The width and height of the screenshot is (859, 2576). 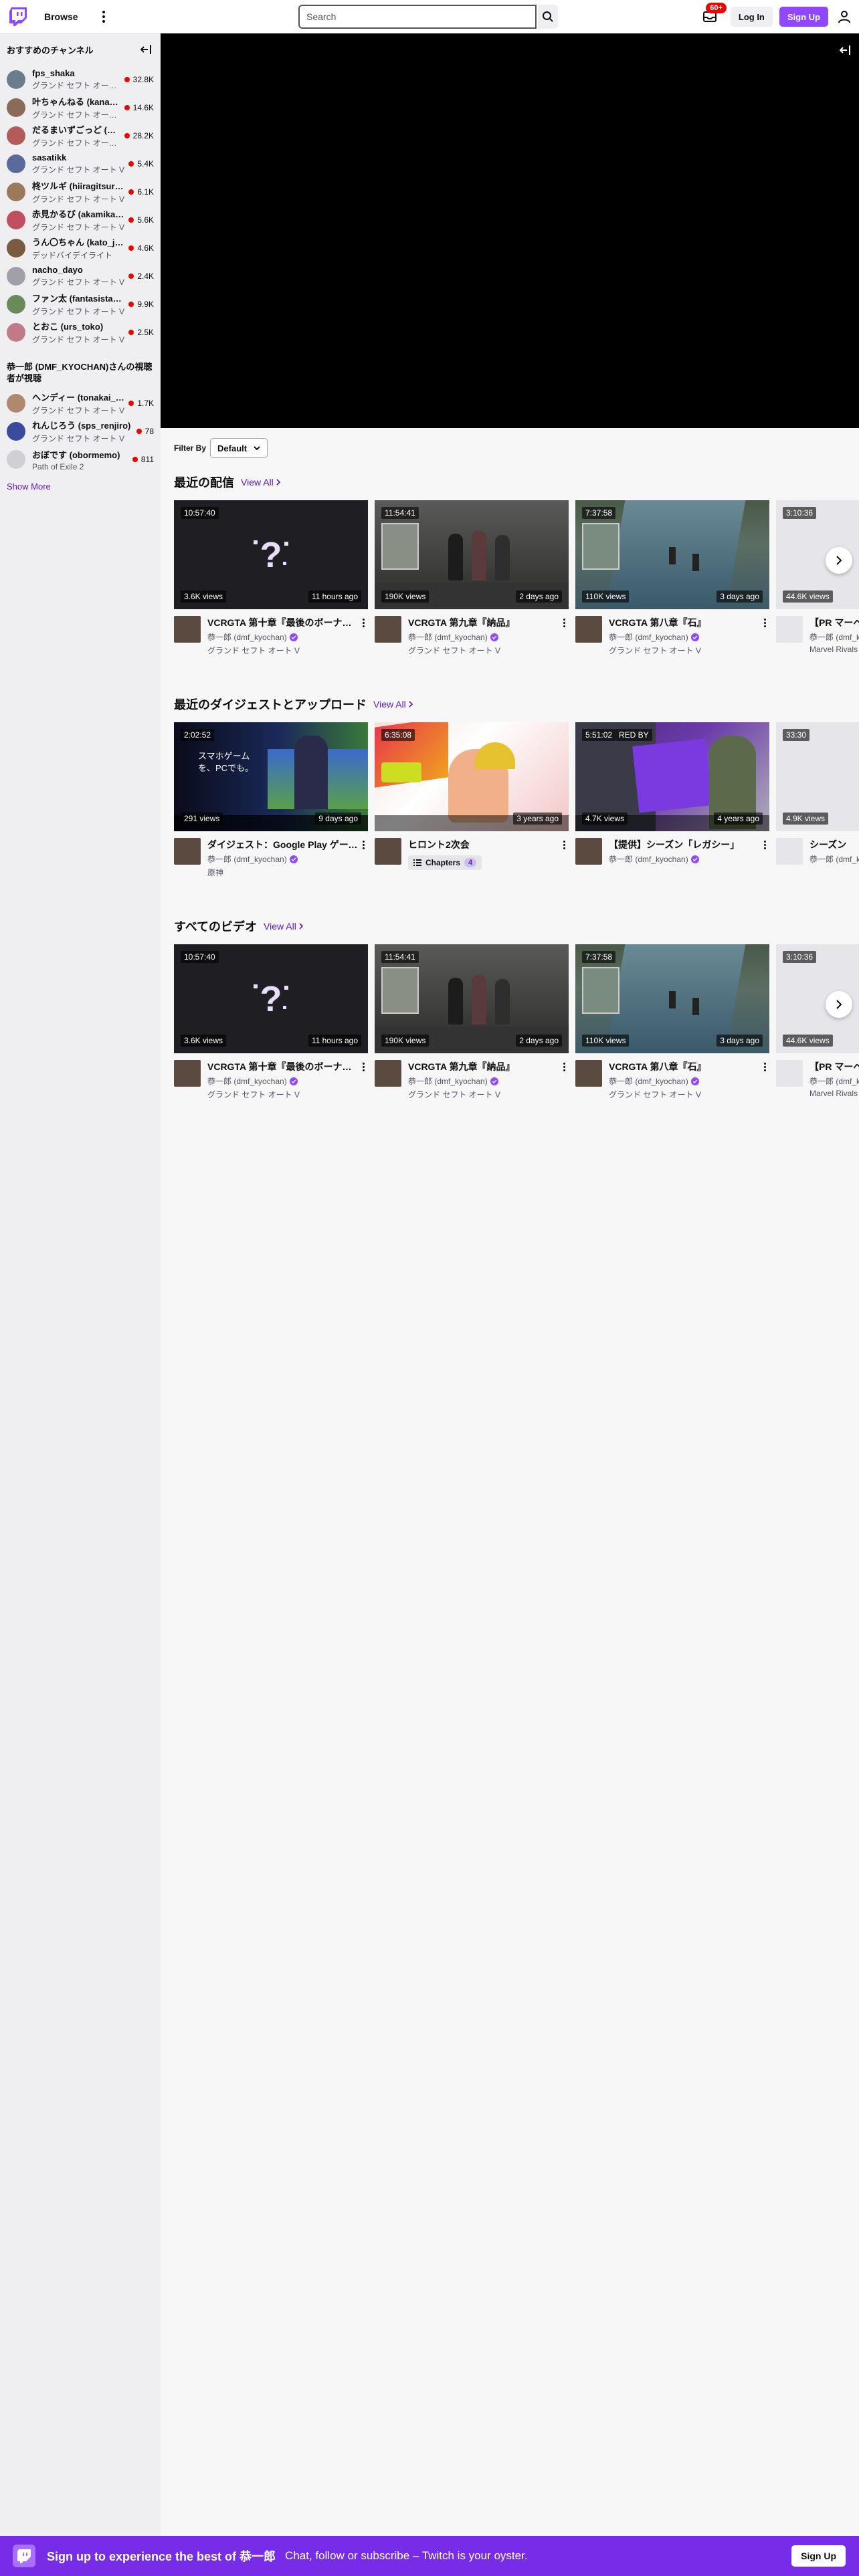 What do you see at coordinates (510, 230) in the screenshot?
I see `video-player` at bounding box center [510, 230].